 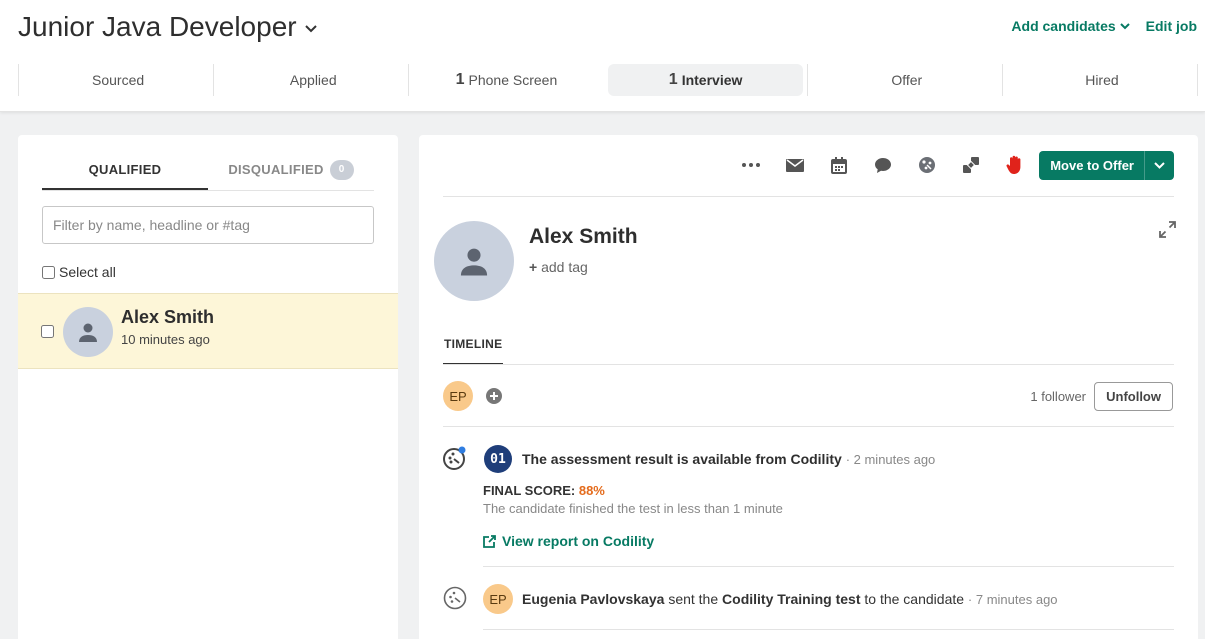 What do you see at coordinates (839, 165) in the screenshot?
I see `calendar-icon` at bounding box center [839, 165].